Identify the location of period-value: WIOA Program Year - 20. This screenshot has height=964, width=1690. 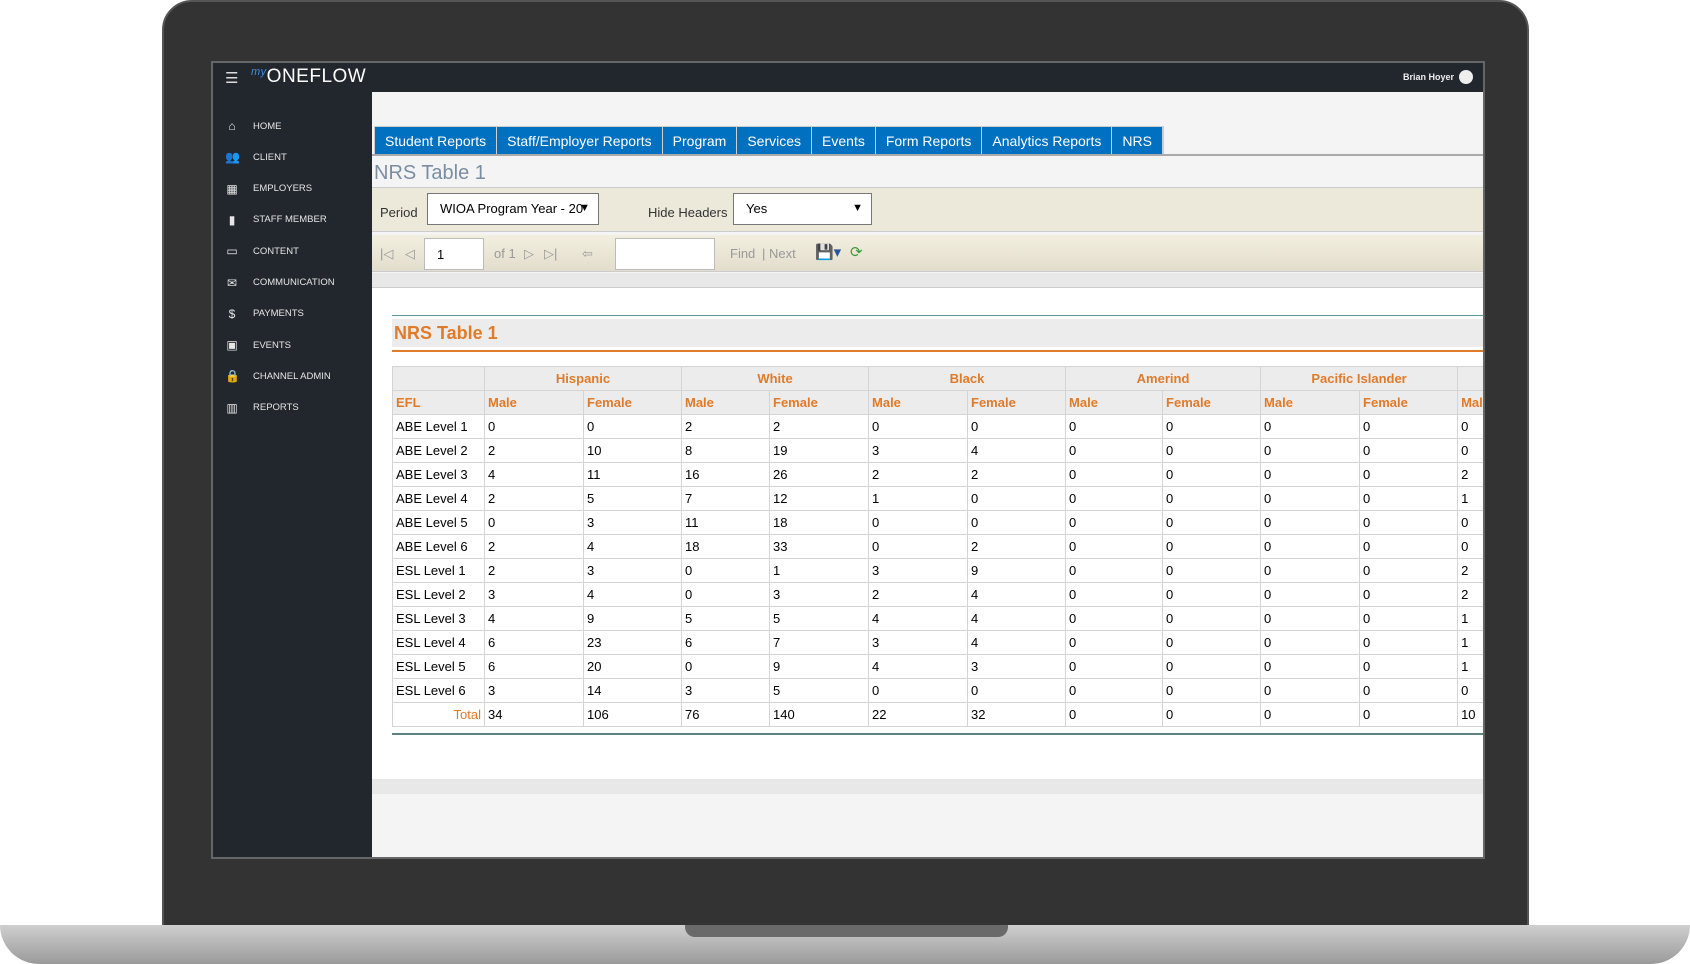
(512, 208).